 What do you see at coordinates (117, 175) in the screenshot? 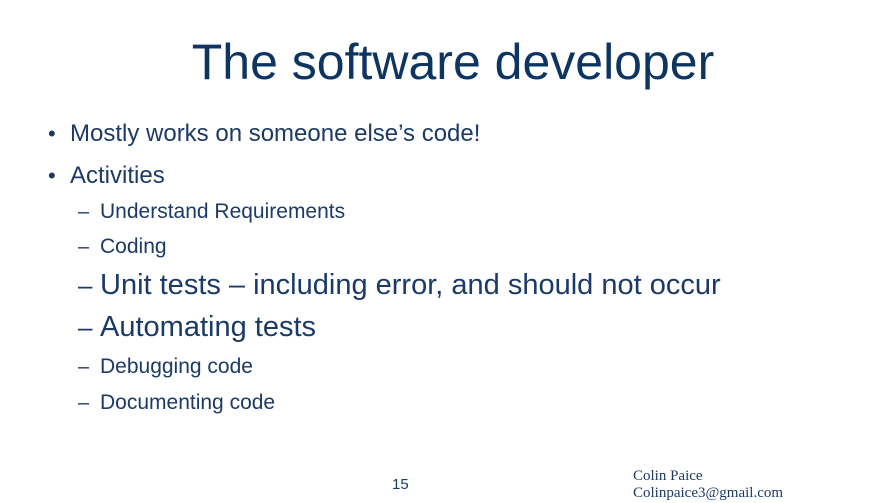
I see `bullet-text: Activities` at bounding box center [117, 175].